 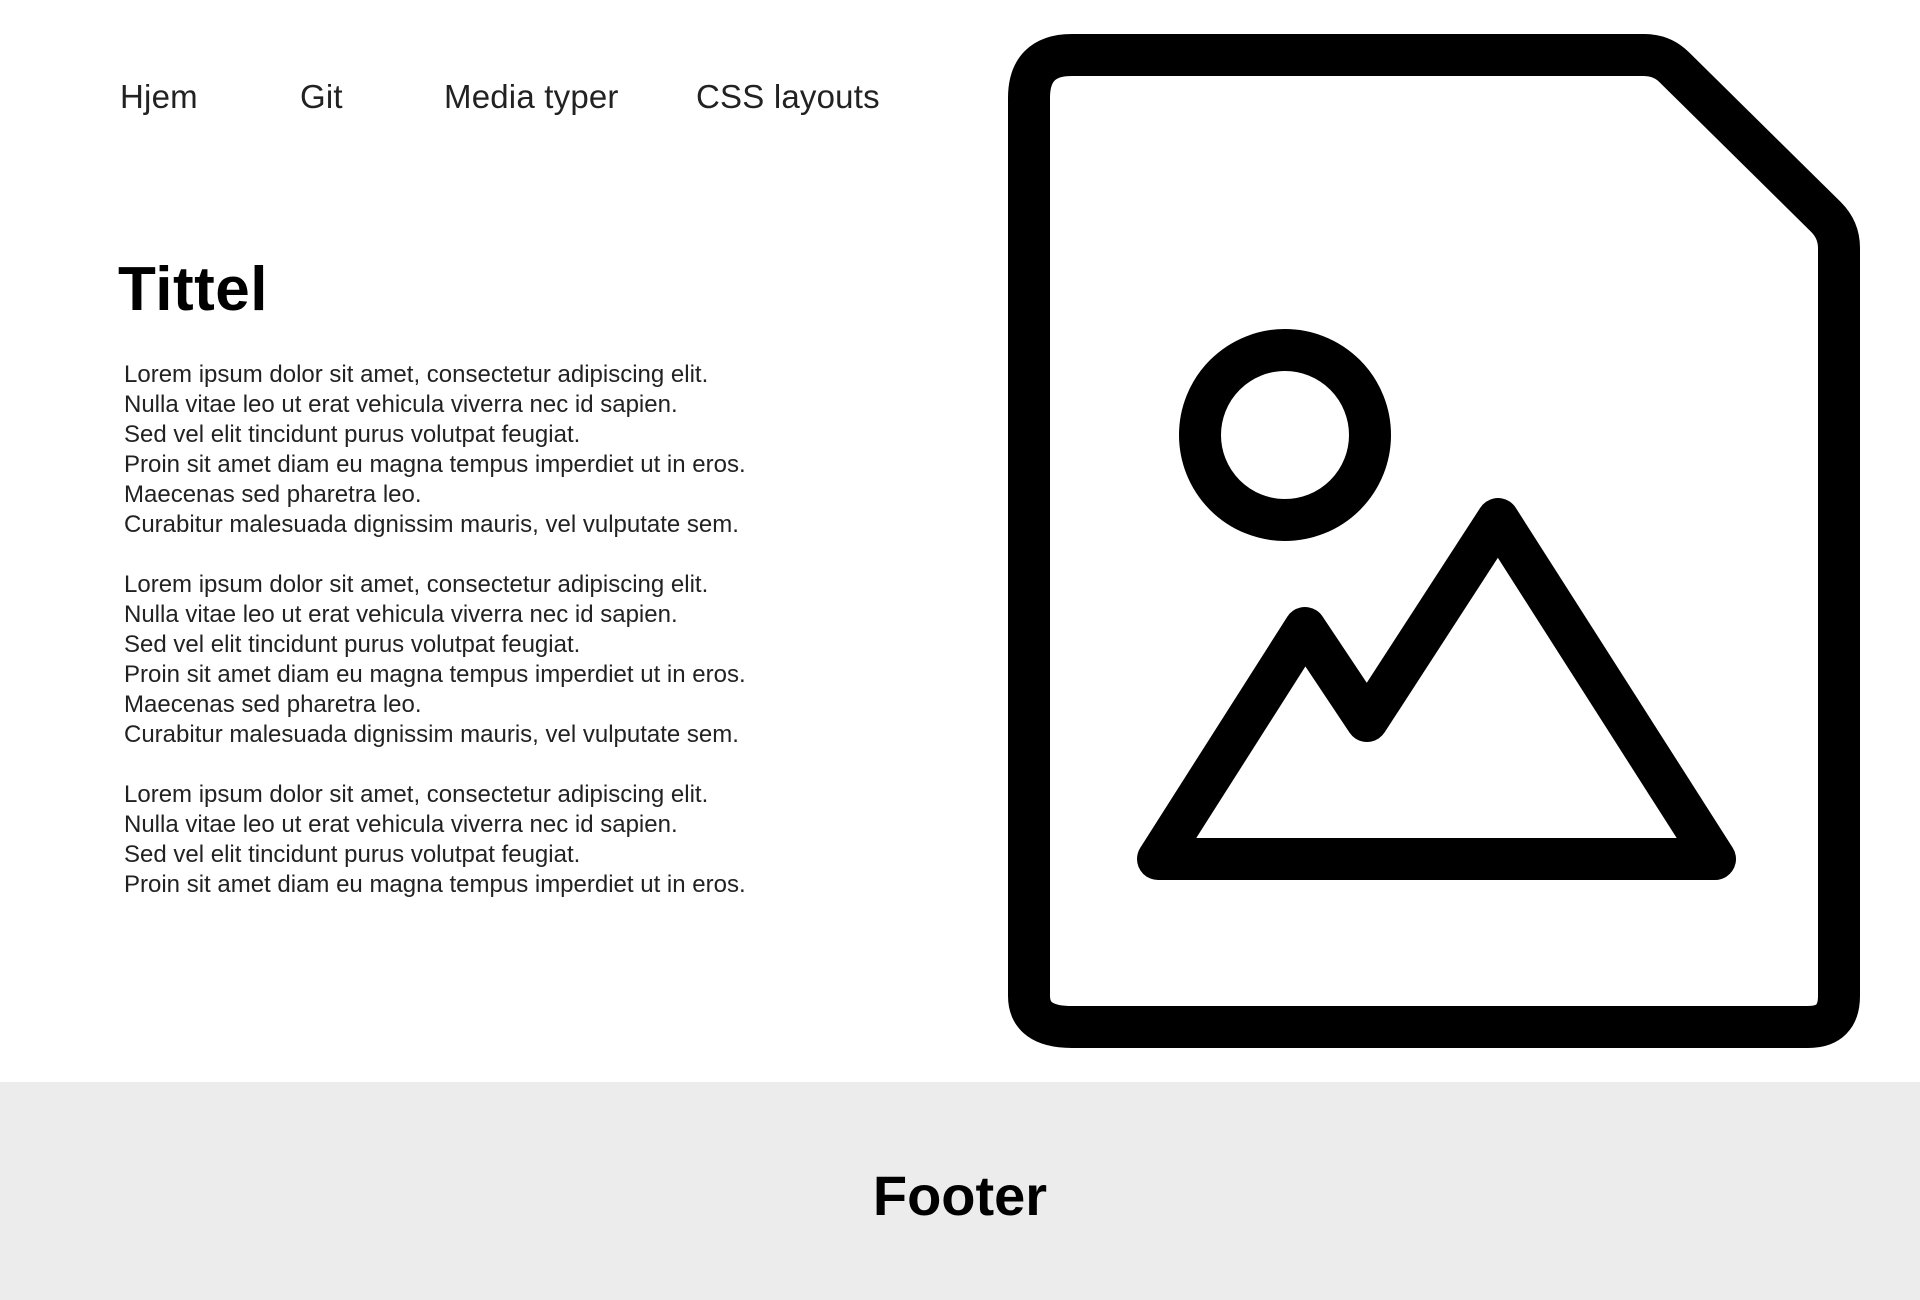 I want to click on nav-item-media-typer: Media typer, so click(x=531, y=97).